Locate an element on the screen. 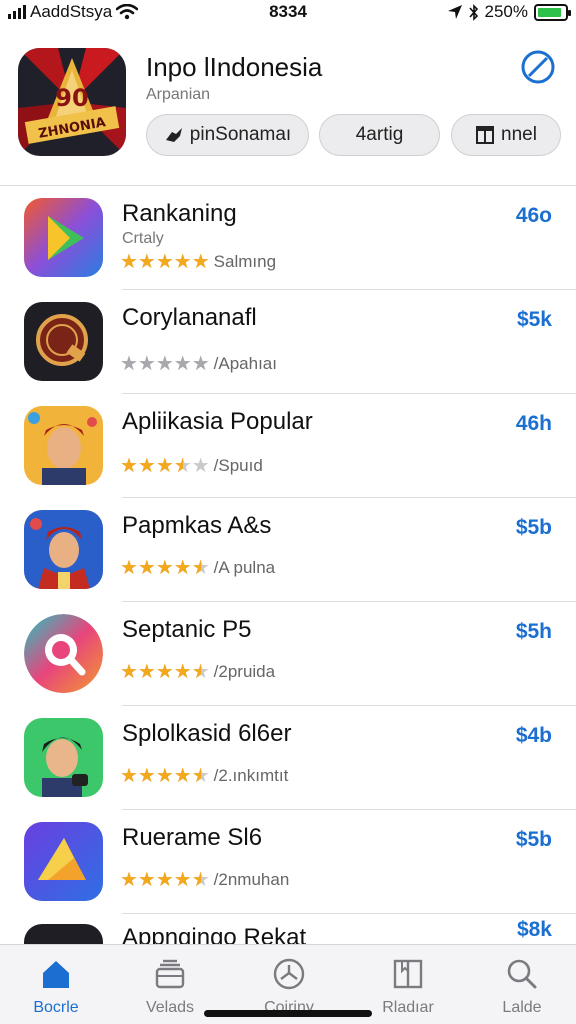 The height and width of the screenshot is (1024, 576). status-left: AaddStsya is located at coordinates (73, 12).